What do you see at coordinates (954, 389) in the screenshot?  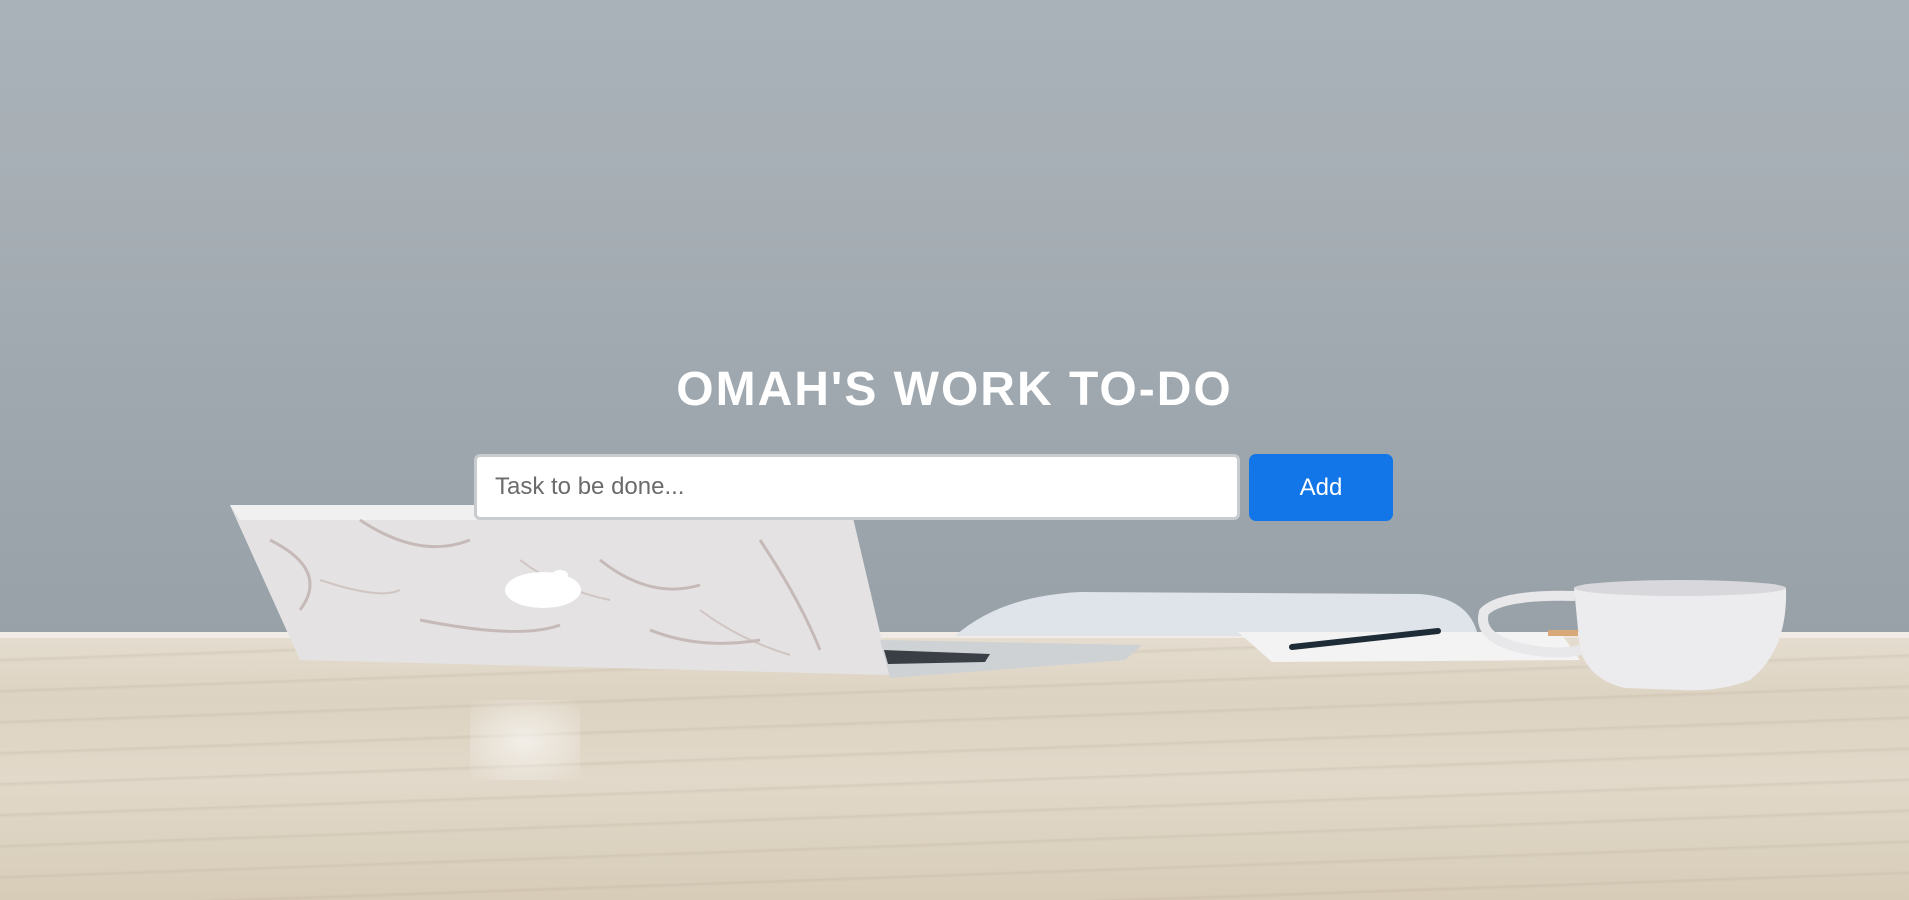 I see `page-title: OMAH'S WORK TO-DO` at bounding box center [954, 389].